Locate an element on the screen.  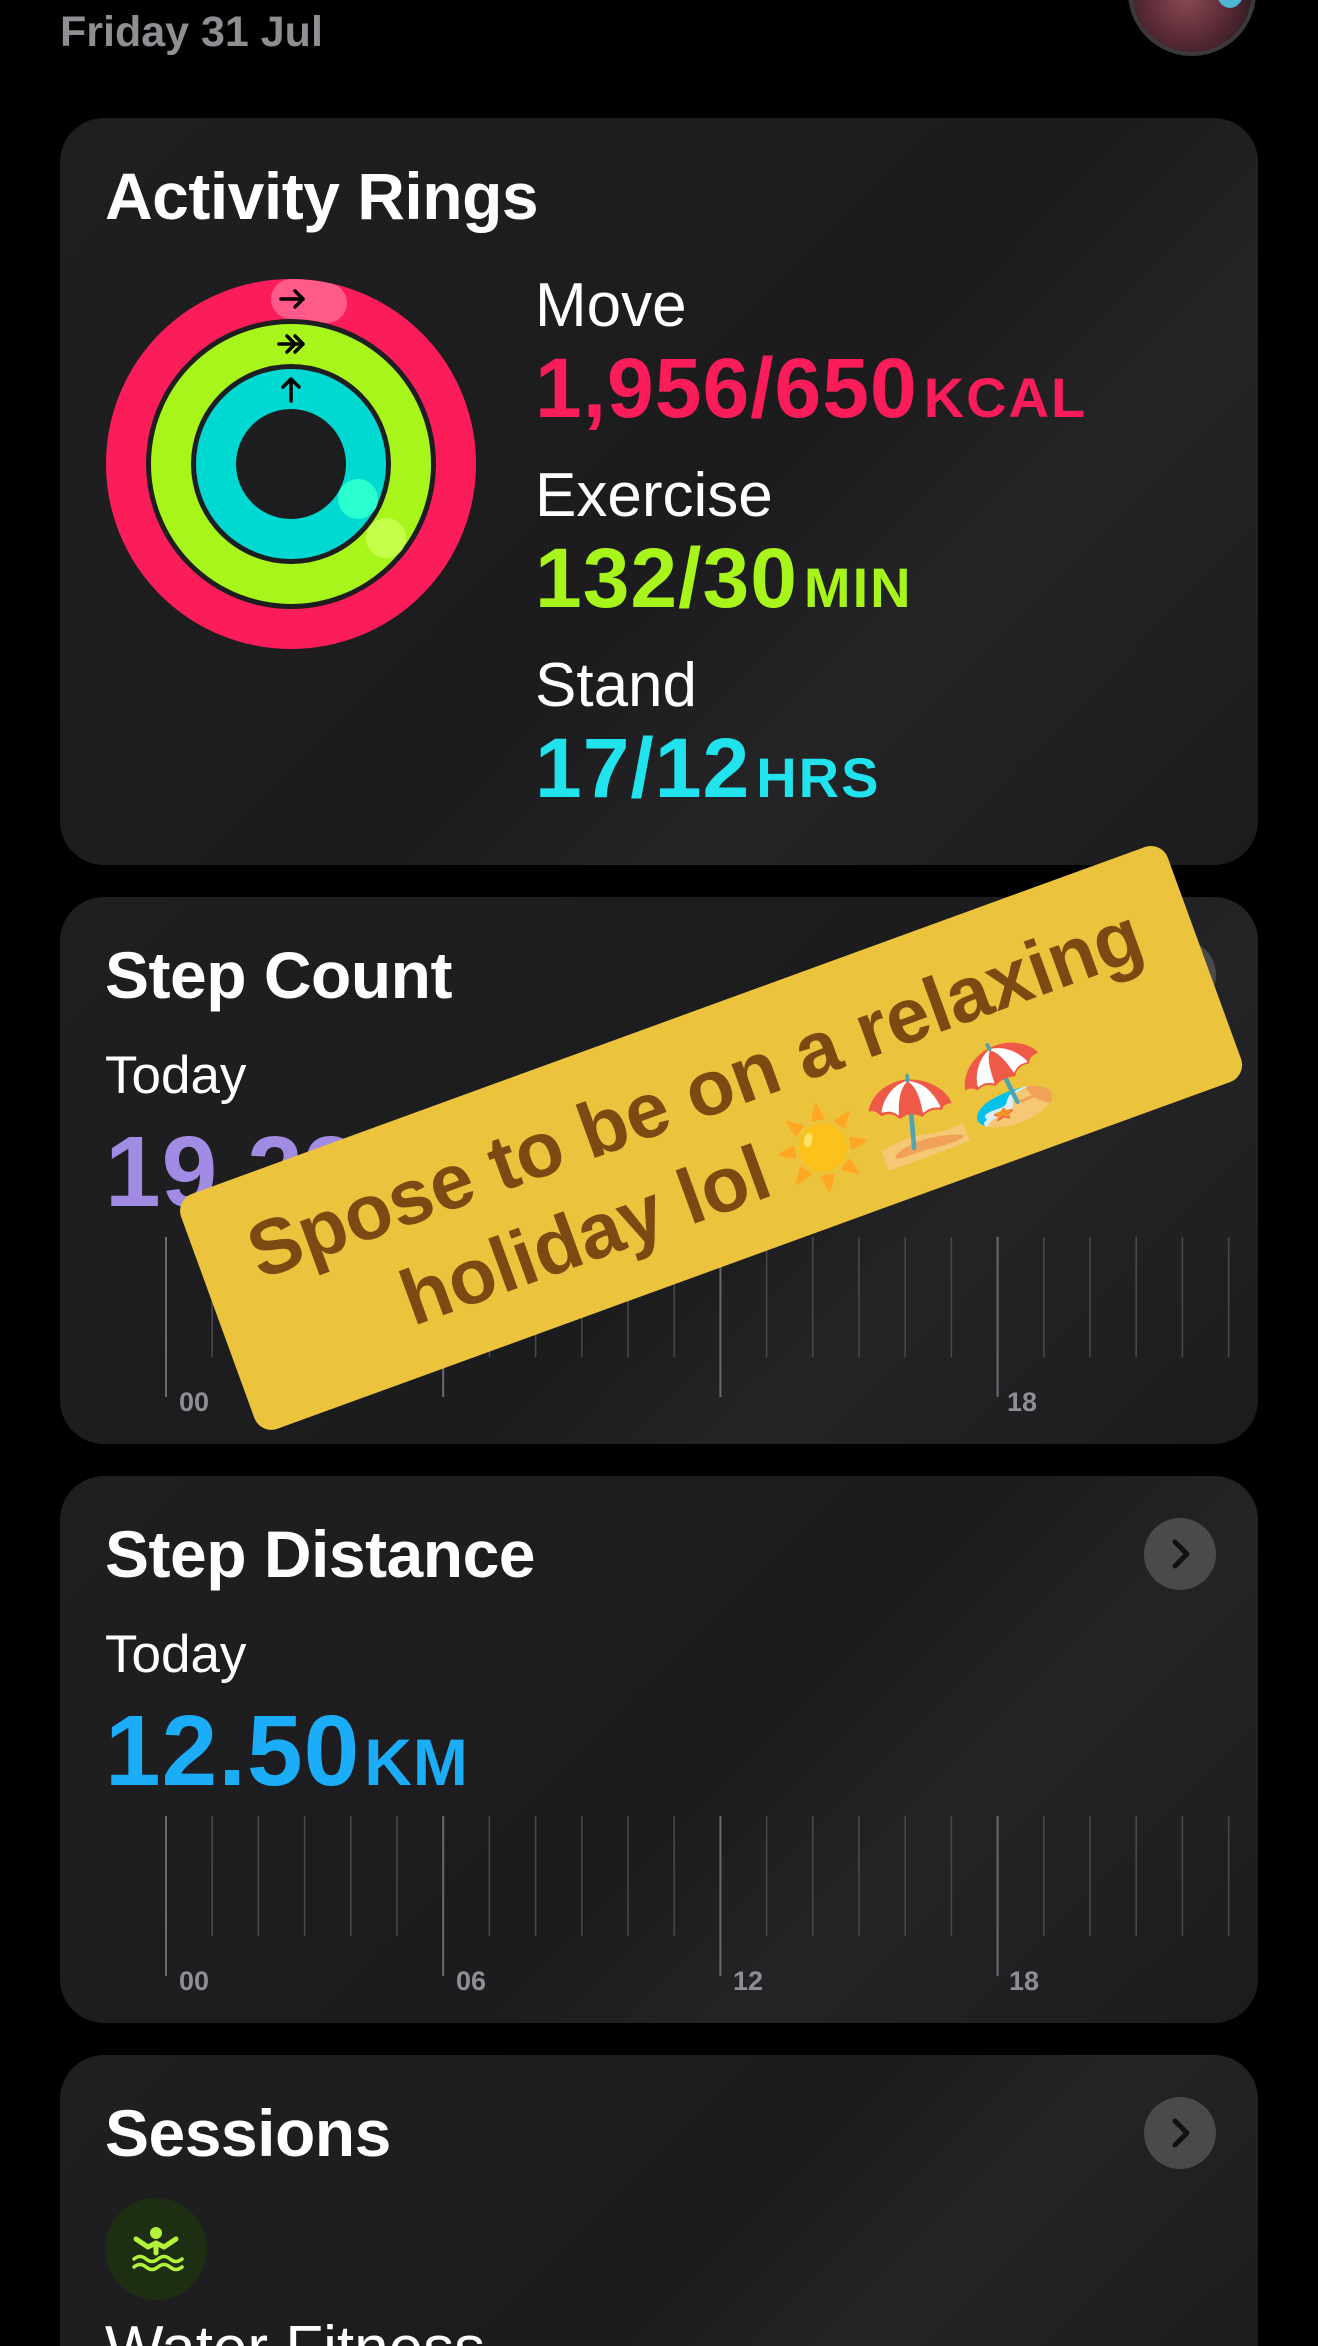
stand-value: 17/12 is located at coordinates (643, 768).